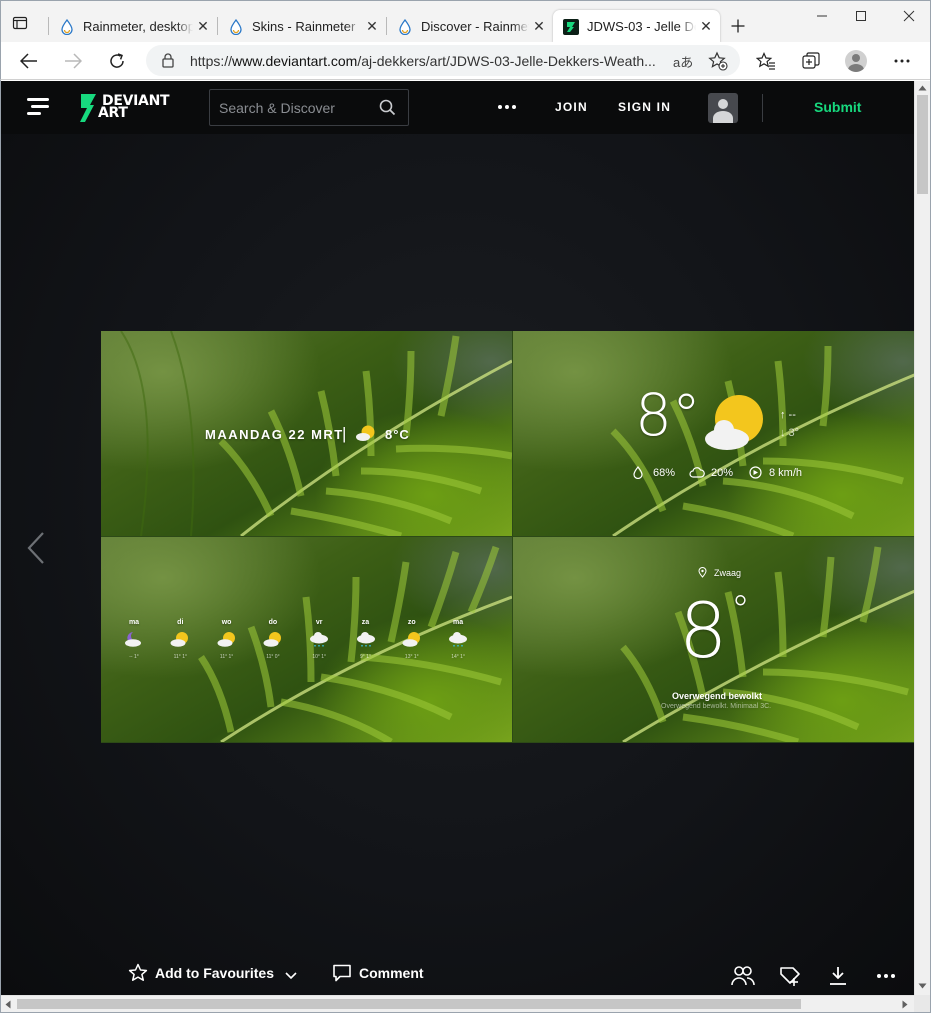  Describe the element at coordinates (226, 622) in the screenshot. I see `forecast-day-label: wo` at that location.